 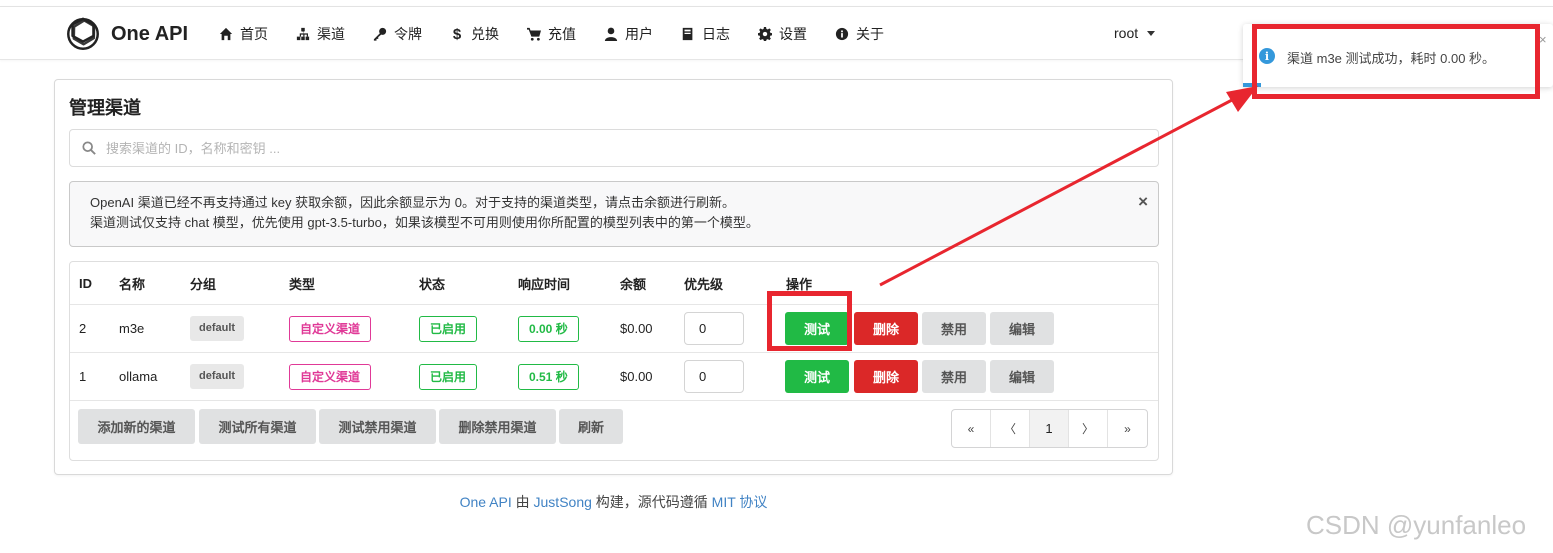 What do you see at coordinates (1010, 428) in the screenshot?
I see `prev-page-button: 〈` at bounding box center [1010, 428].